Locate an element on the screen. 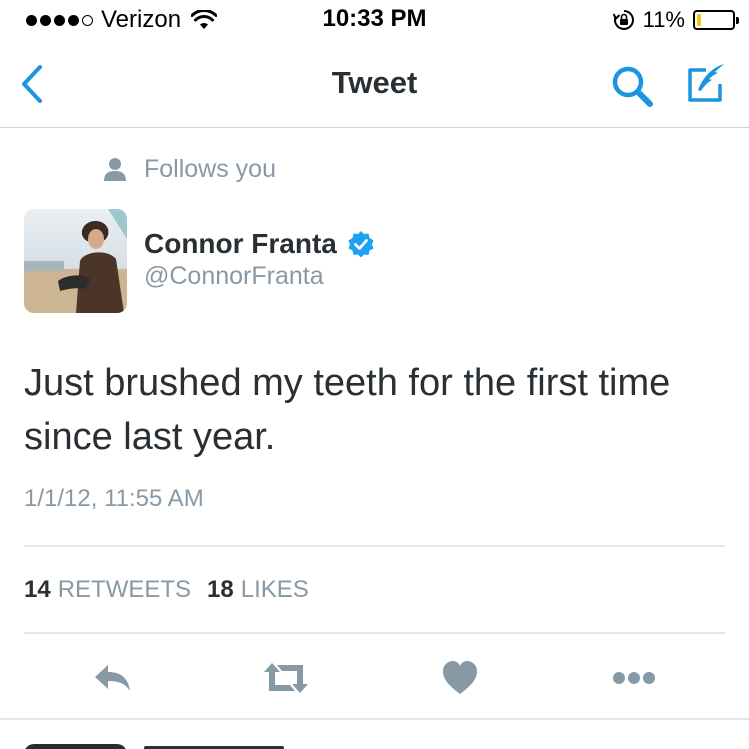 The image size is (749, 749). follows-you-indicator: Follows you is located at coordinates (189, 169).